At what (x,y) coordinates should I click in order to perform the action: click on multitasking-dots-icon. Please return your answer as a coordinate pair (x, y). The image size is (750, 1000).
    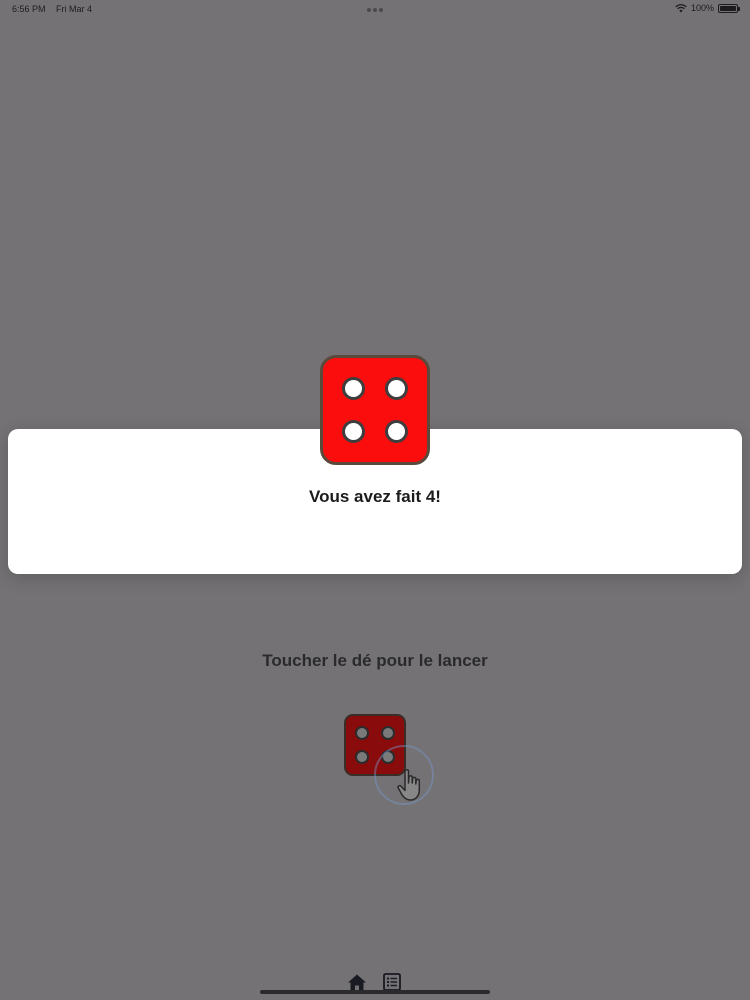
    Looking at the image, I should click on (375, 10).